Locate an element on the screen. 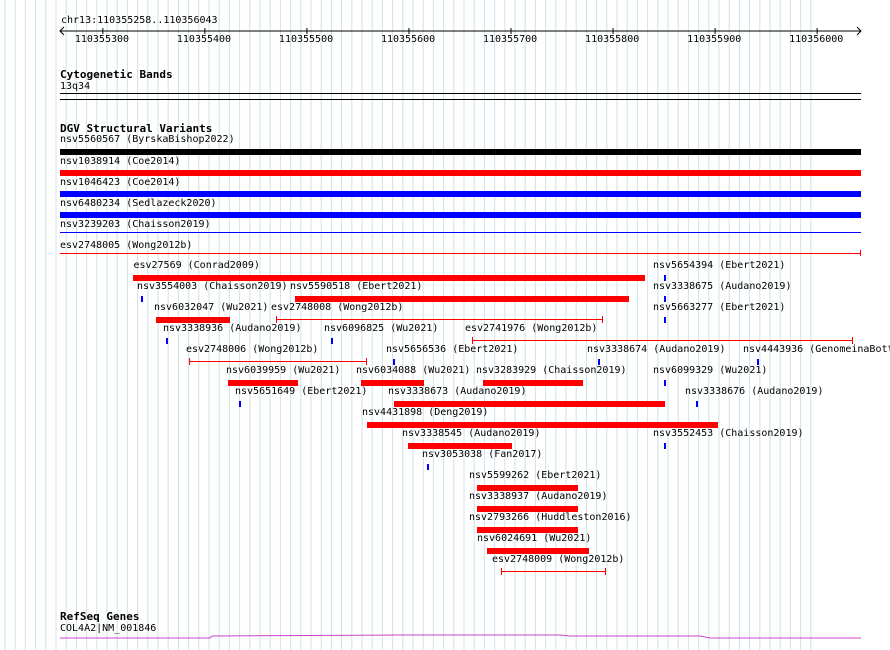 Image resolution: width=890 pixels, height=650 pixels. cytoband-label: 13q34 is located at coordinates (75, 86).